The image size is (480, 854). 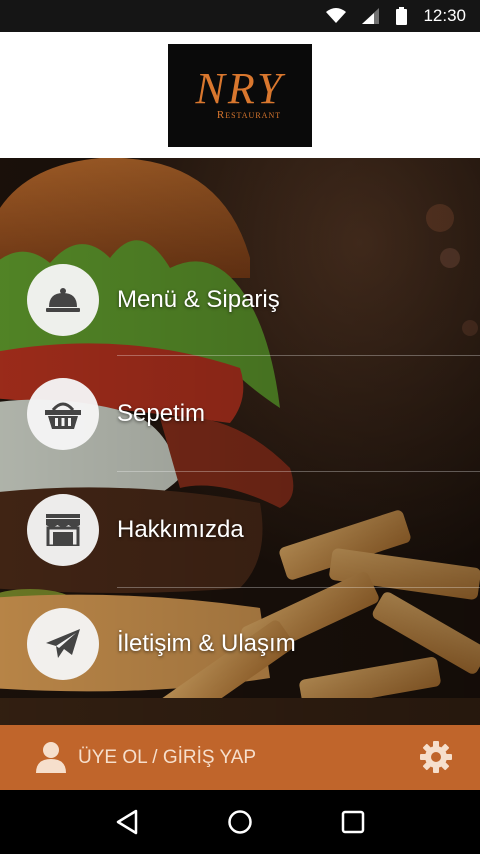 I want to click on status-bar: 12:30, so click(x=240, y=16).